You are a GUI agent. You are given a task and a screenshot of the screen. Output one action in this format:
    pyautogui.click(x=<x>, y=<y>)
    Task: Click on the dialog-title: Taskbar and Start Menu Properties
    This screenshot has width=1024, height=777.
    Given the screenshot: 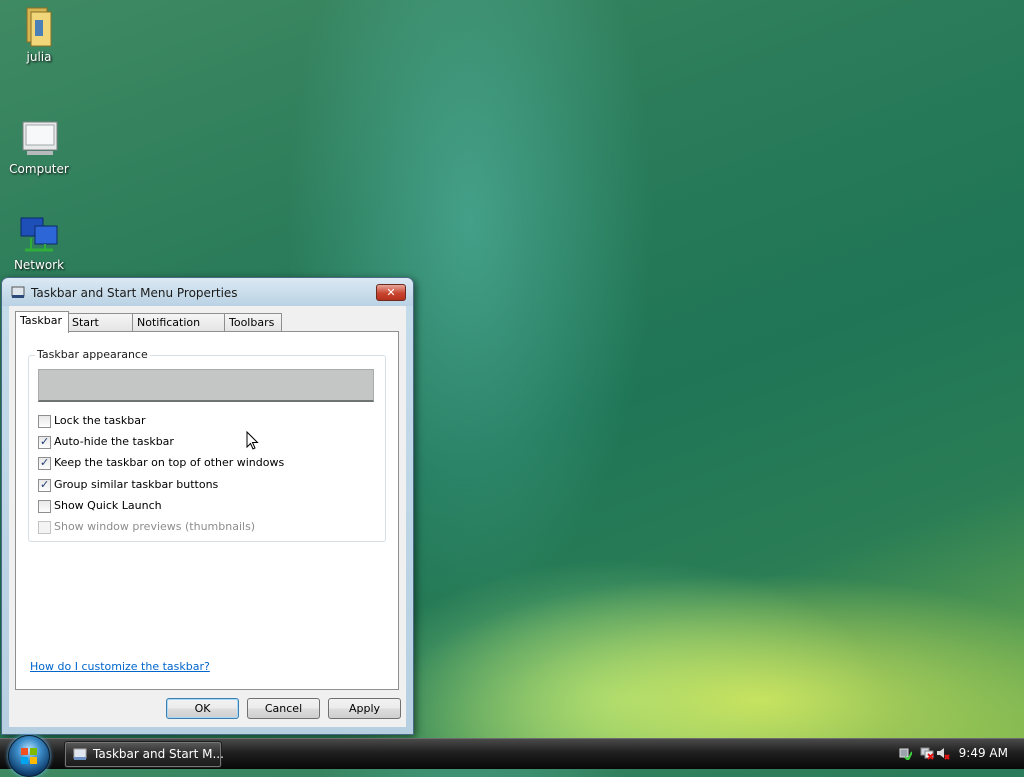 What is the action you would take?
    pyautogui.click(x=134, y=293)
    